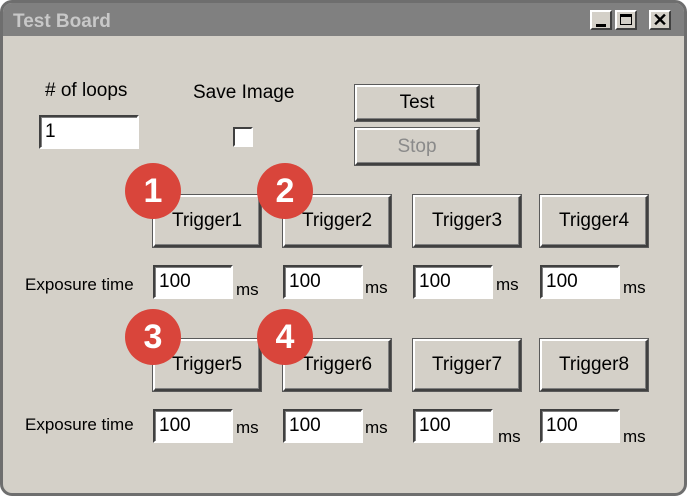 Image resolution: width=687 pixels, height=496 pixels. I want to click on close-button: ✕, so click(660, 20).